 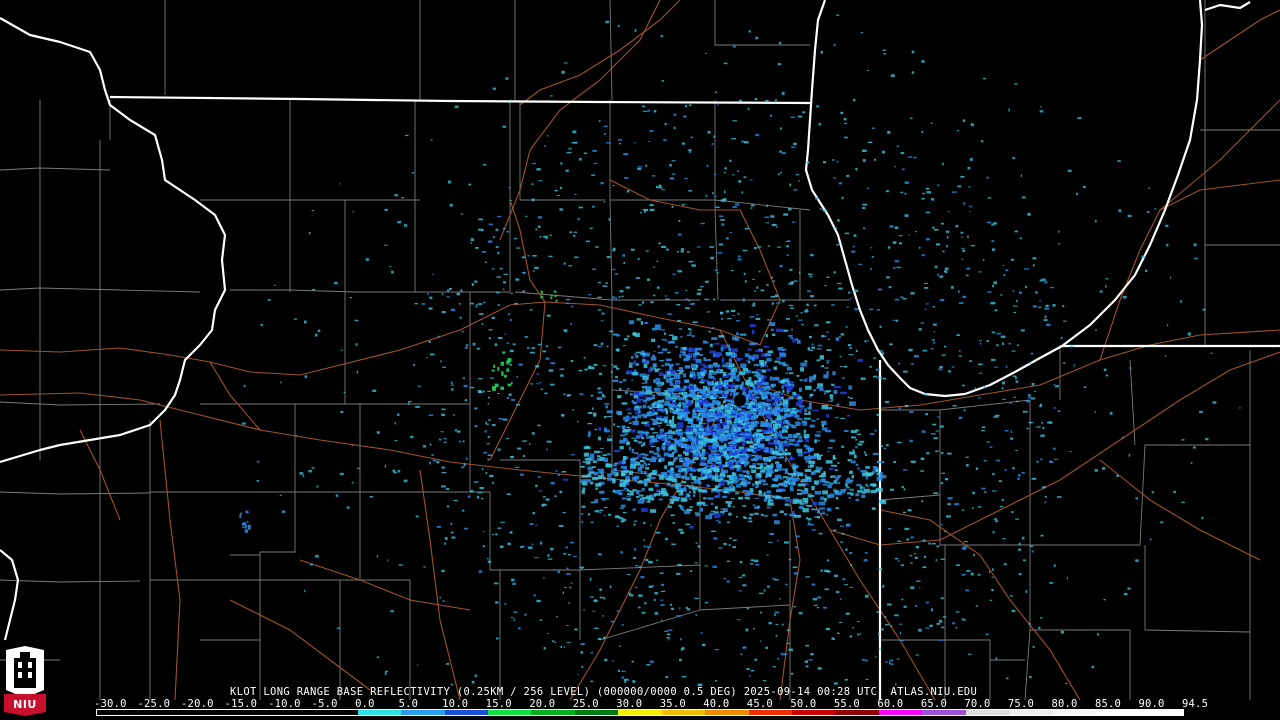 What do you see at coordinates (205, 712) in the screenshot?
I see `legend-swatch` at bounding box center [205, 712].